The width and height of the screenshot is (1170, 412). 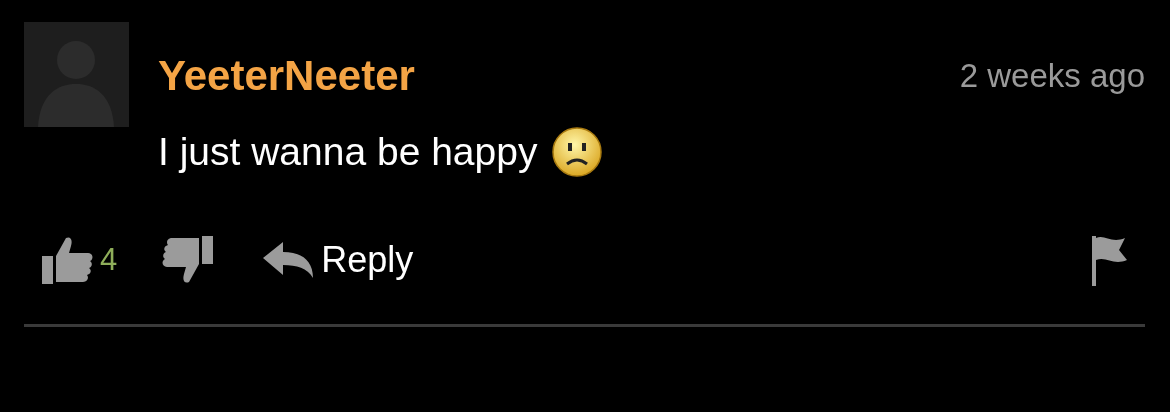 What do you see at coordinates (288, 260) in the screenshot?
I see `reply-arrow-icon` at bounding box center [288, 260].